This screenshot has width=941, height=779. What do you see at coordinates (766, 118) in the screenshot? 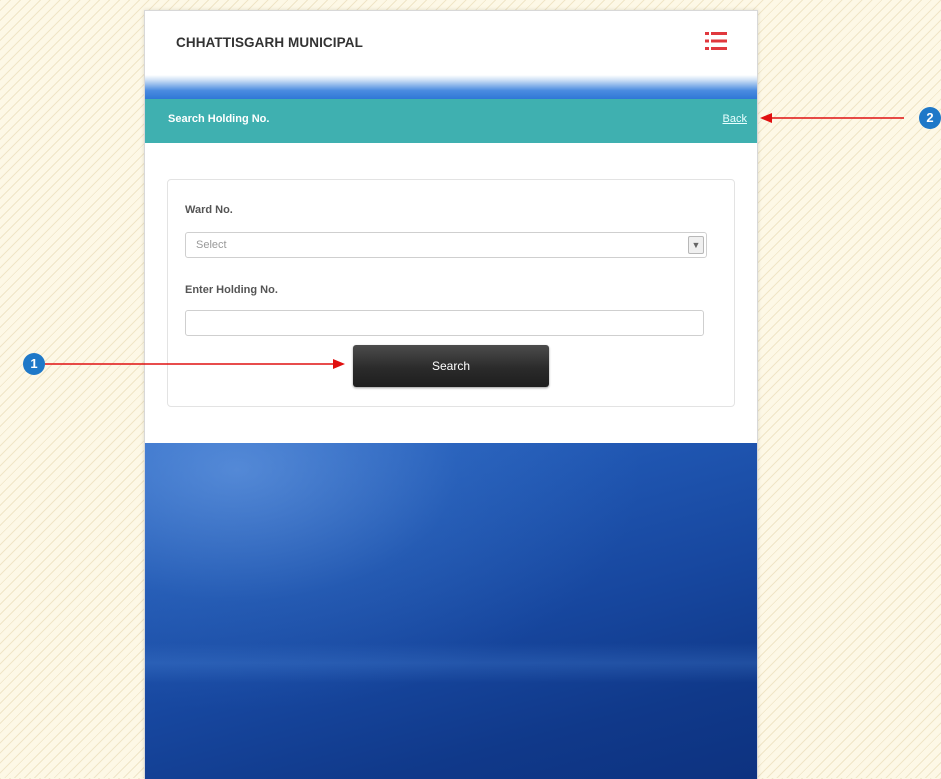
I see `annotation-arrow-2-head` at bounding box center [766, 118].